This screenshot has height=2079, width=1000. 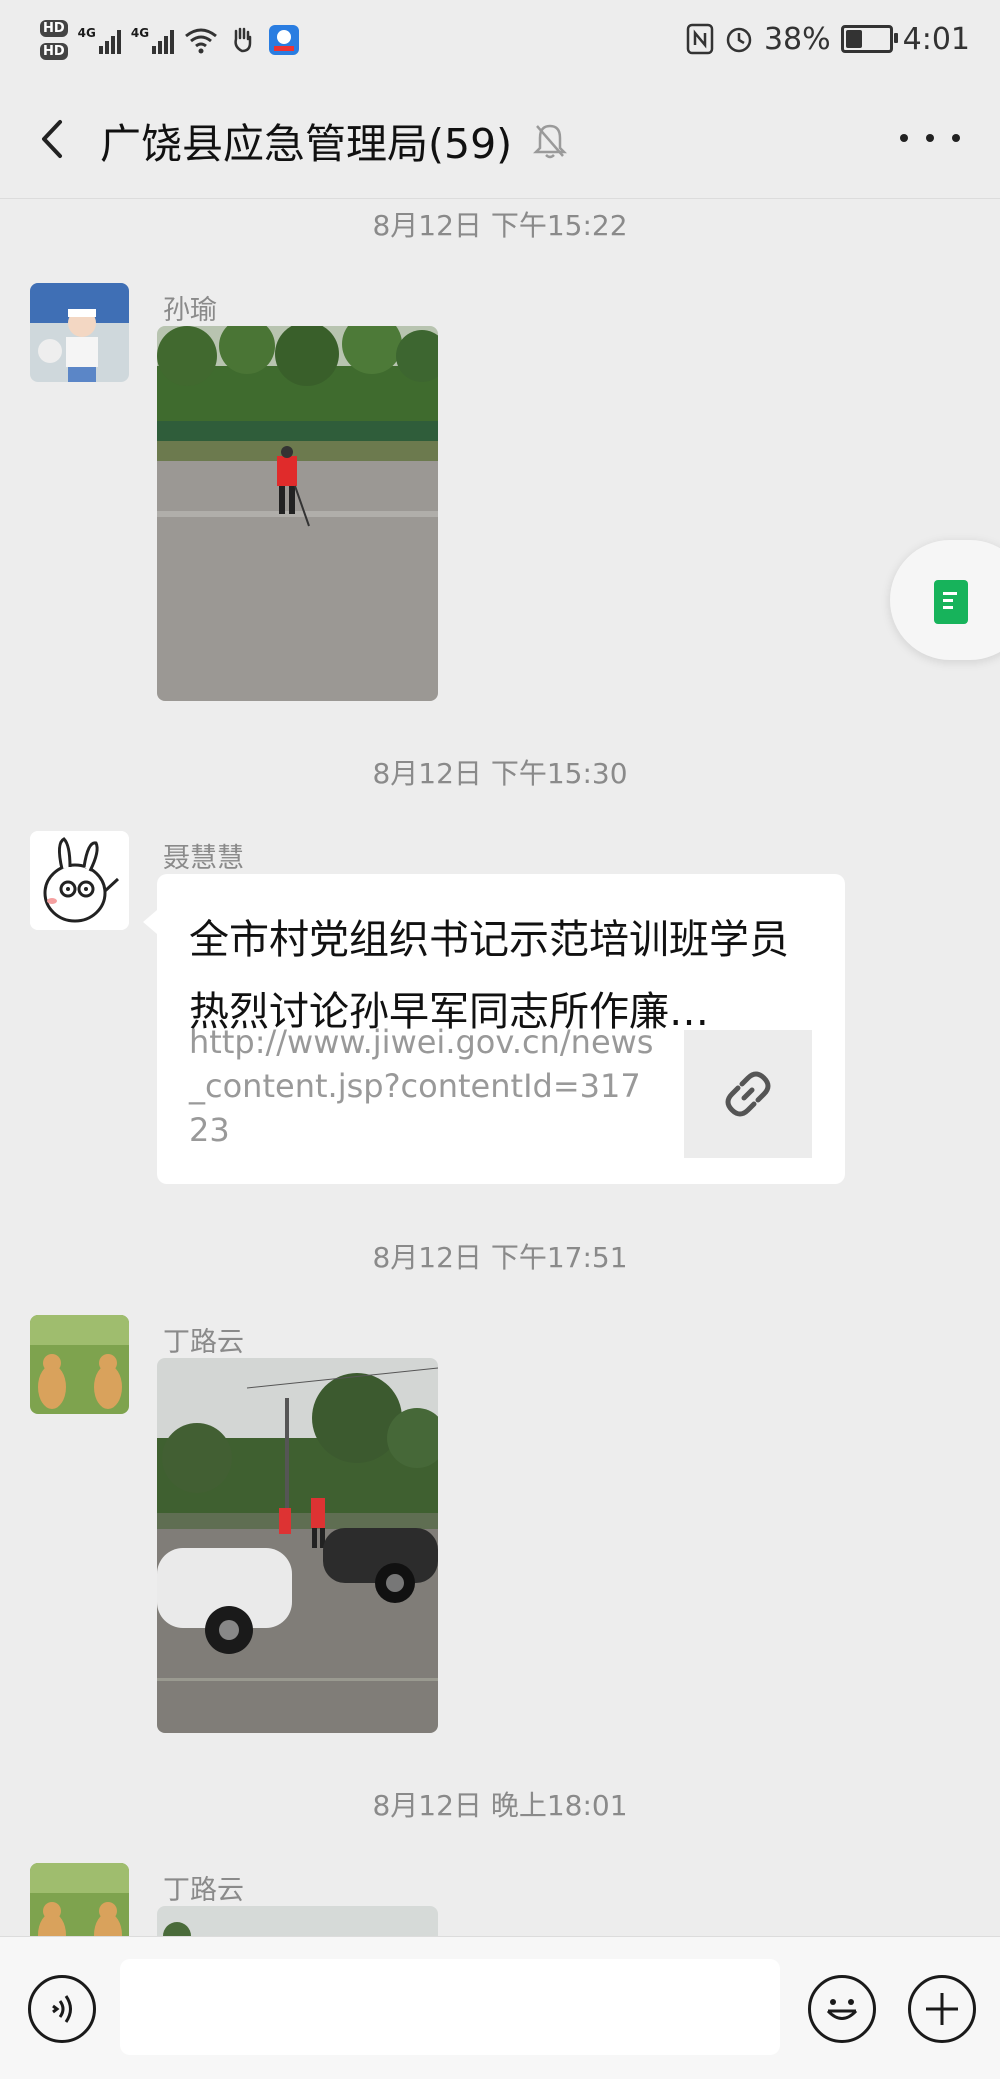 What do you see at coordinates (306, 144) in the screenshot?
I see `page-title: 广饶县应急管理局(59)` at bounding box center [306, 144].